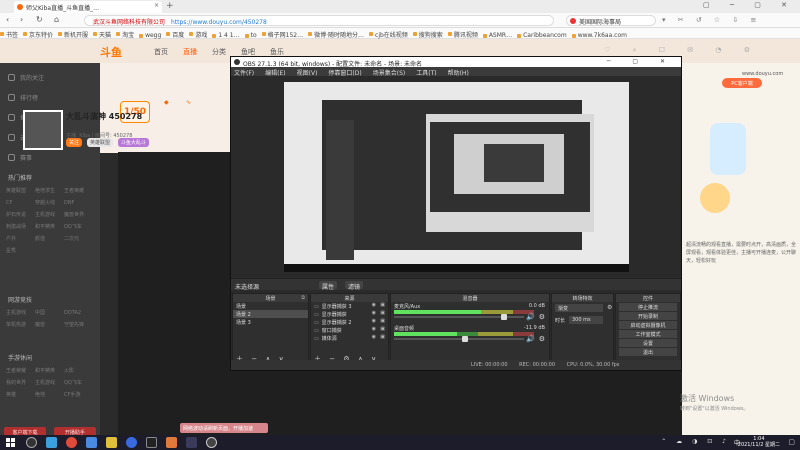 The height and width of the screenshot is (450, 800). Describe the element at coordinates (270, 322) in the screenshot. I see `scene-item: 场景 3` at that location.